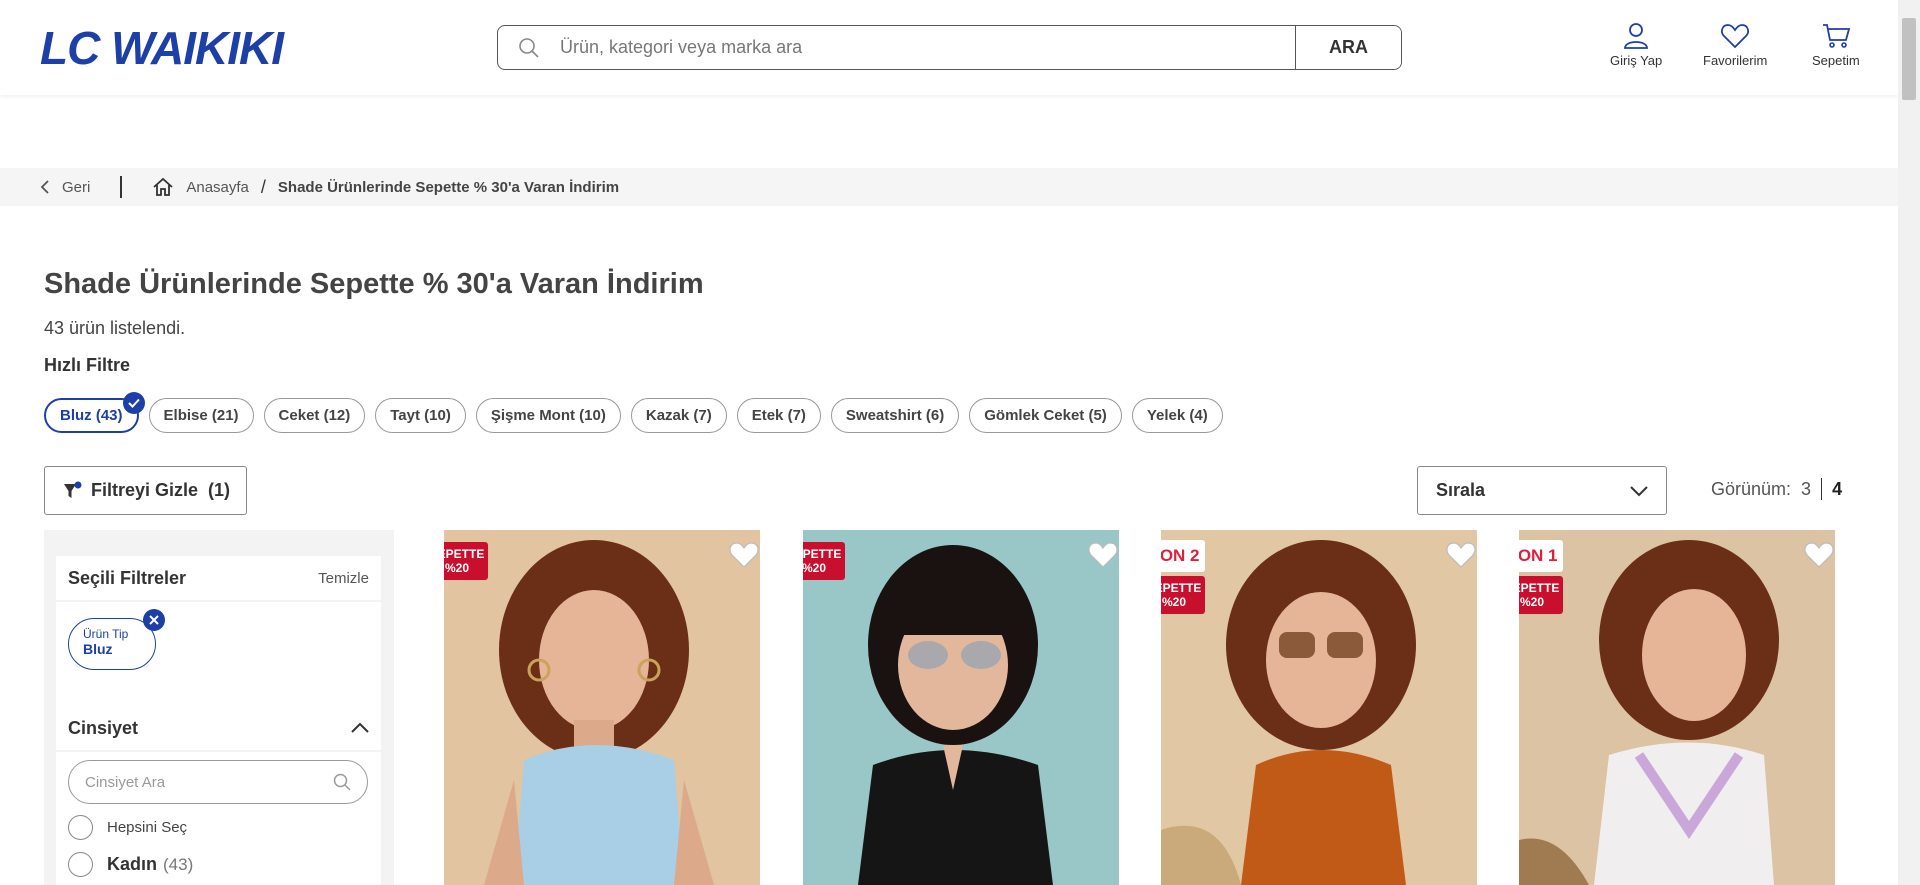  I want to click on quick-filter-chip: Sweatshirt (6), so click(895, 415).